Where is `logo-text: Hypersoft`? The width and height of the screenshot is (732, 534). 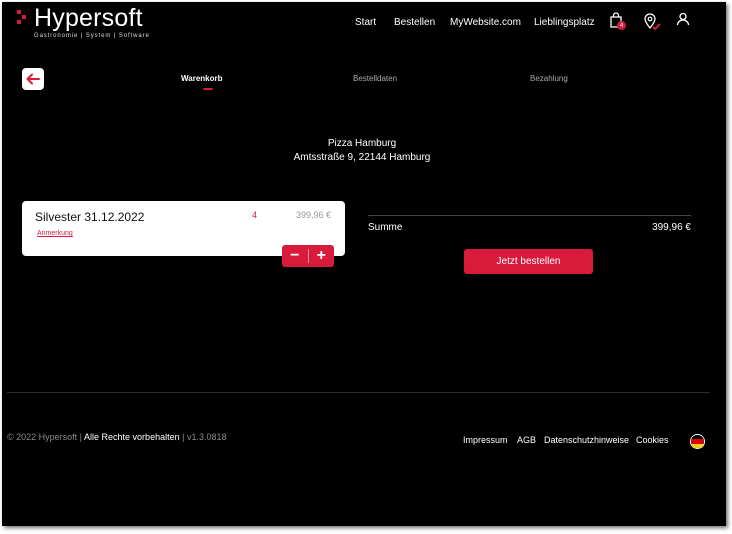 logo-text: Hypersoft is located at coordinates (88, 18).